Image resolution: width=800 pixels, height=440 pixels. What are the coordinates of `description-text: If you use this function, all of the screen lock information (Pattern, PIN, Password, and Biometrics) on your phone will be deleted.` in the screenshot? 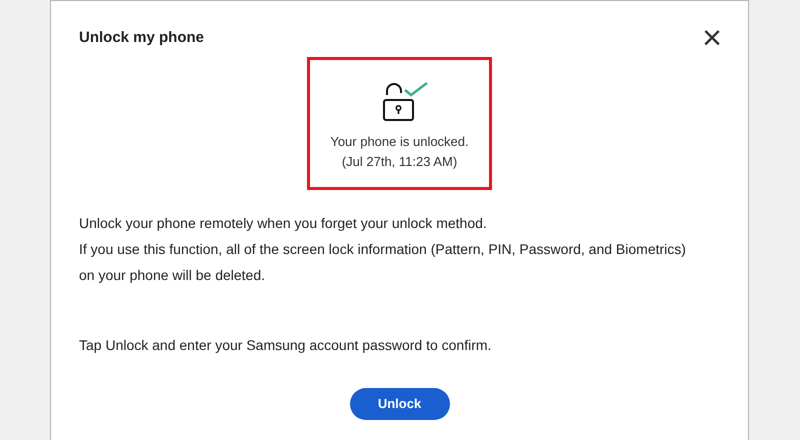 It's located at (383, 262).